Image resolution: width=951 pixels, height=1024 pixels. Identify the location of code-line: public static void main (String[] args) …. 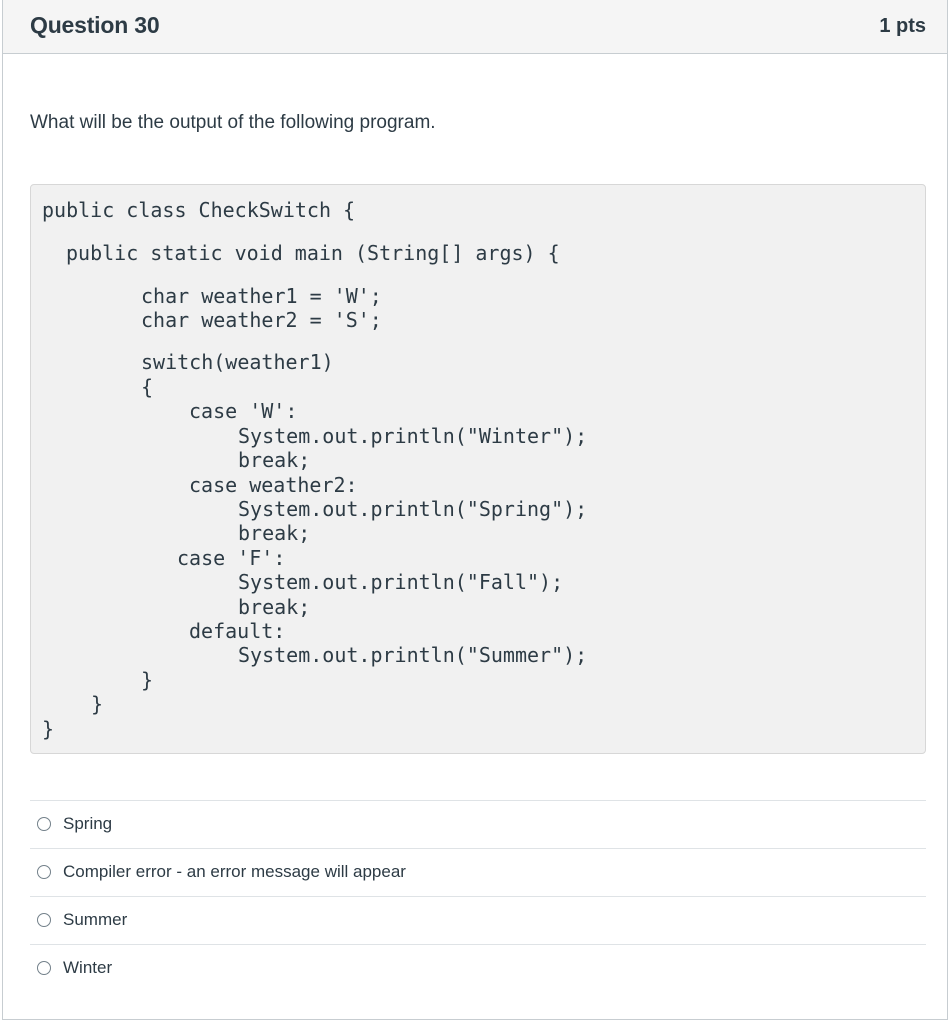
(313, 253).